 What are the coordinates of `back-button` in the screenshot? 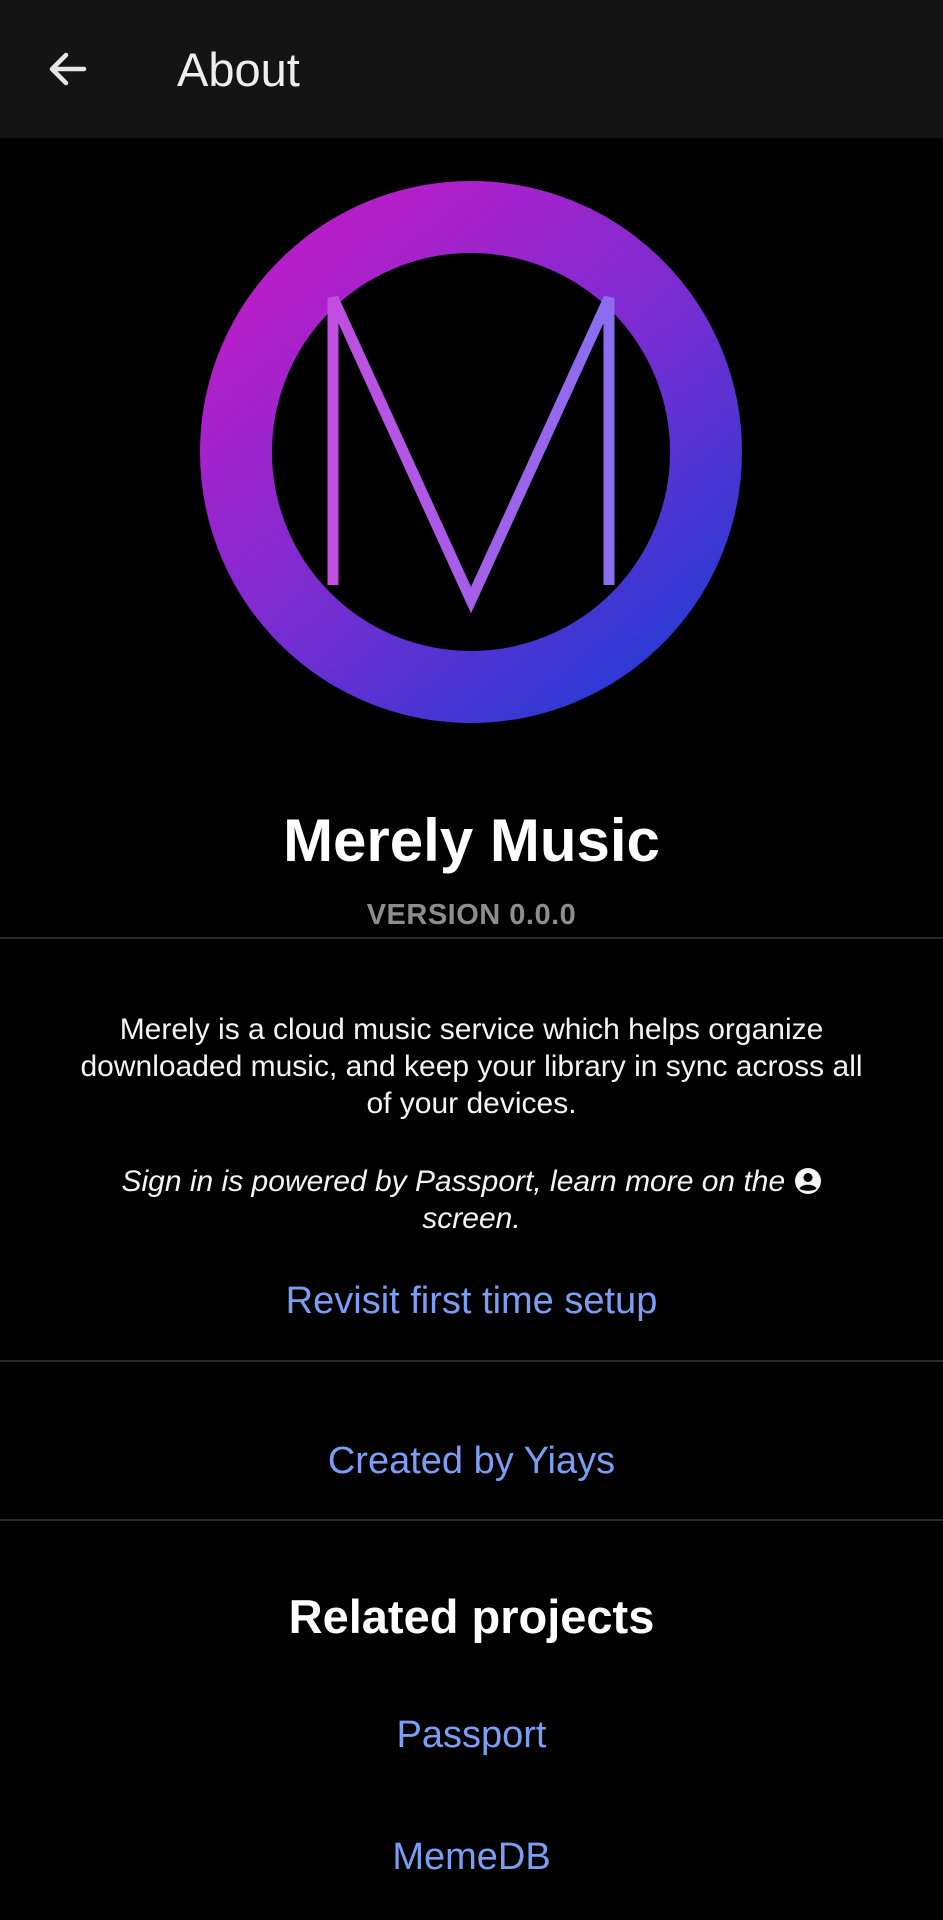 It's located at (68, 69).